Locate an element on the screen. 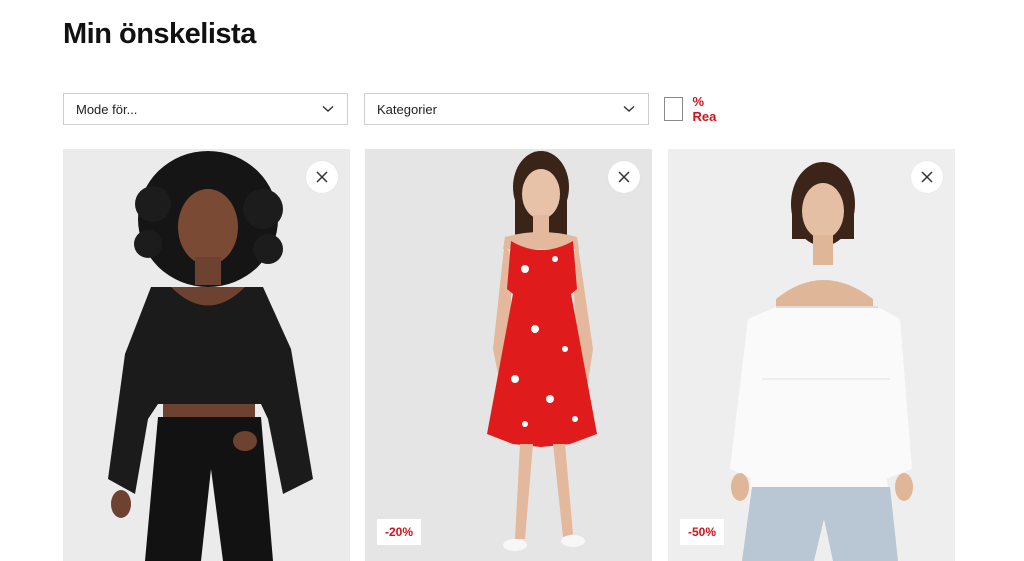 Image resolution: width=1024 pixels, height=561 pixels. discount-badge: -50% is located at coordinates (702, 532).